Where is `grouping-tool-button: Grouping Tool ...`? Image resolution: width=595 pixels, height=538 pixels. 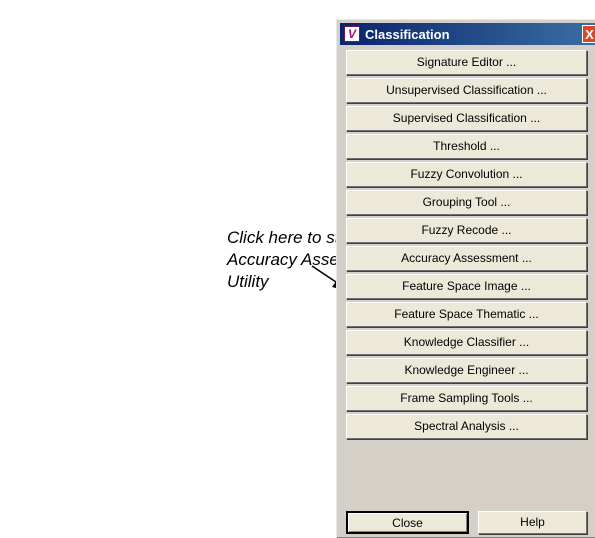
grouping-tool-button: Grouping Tool ... is located at coordinates (466, 202).